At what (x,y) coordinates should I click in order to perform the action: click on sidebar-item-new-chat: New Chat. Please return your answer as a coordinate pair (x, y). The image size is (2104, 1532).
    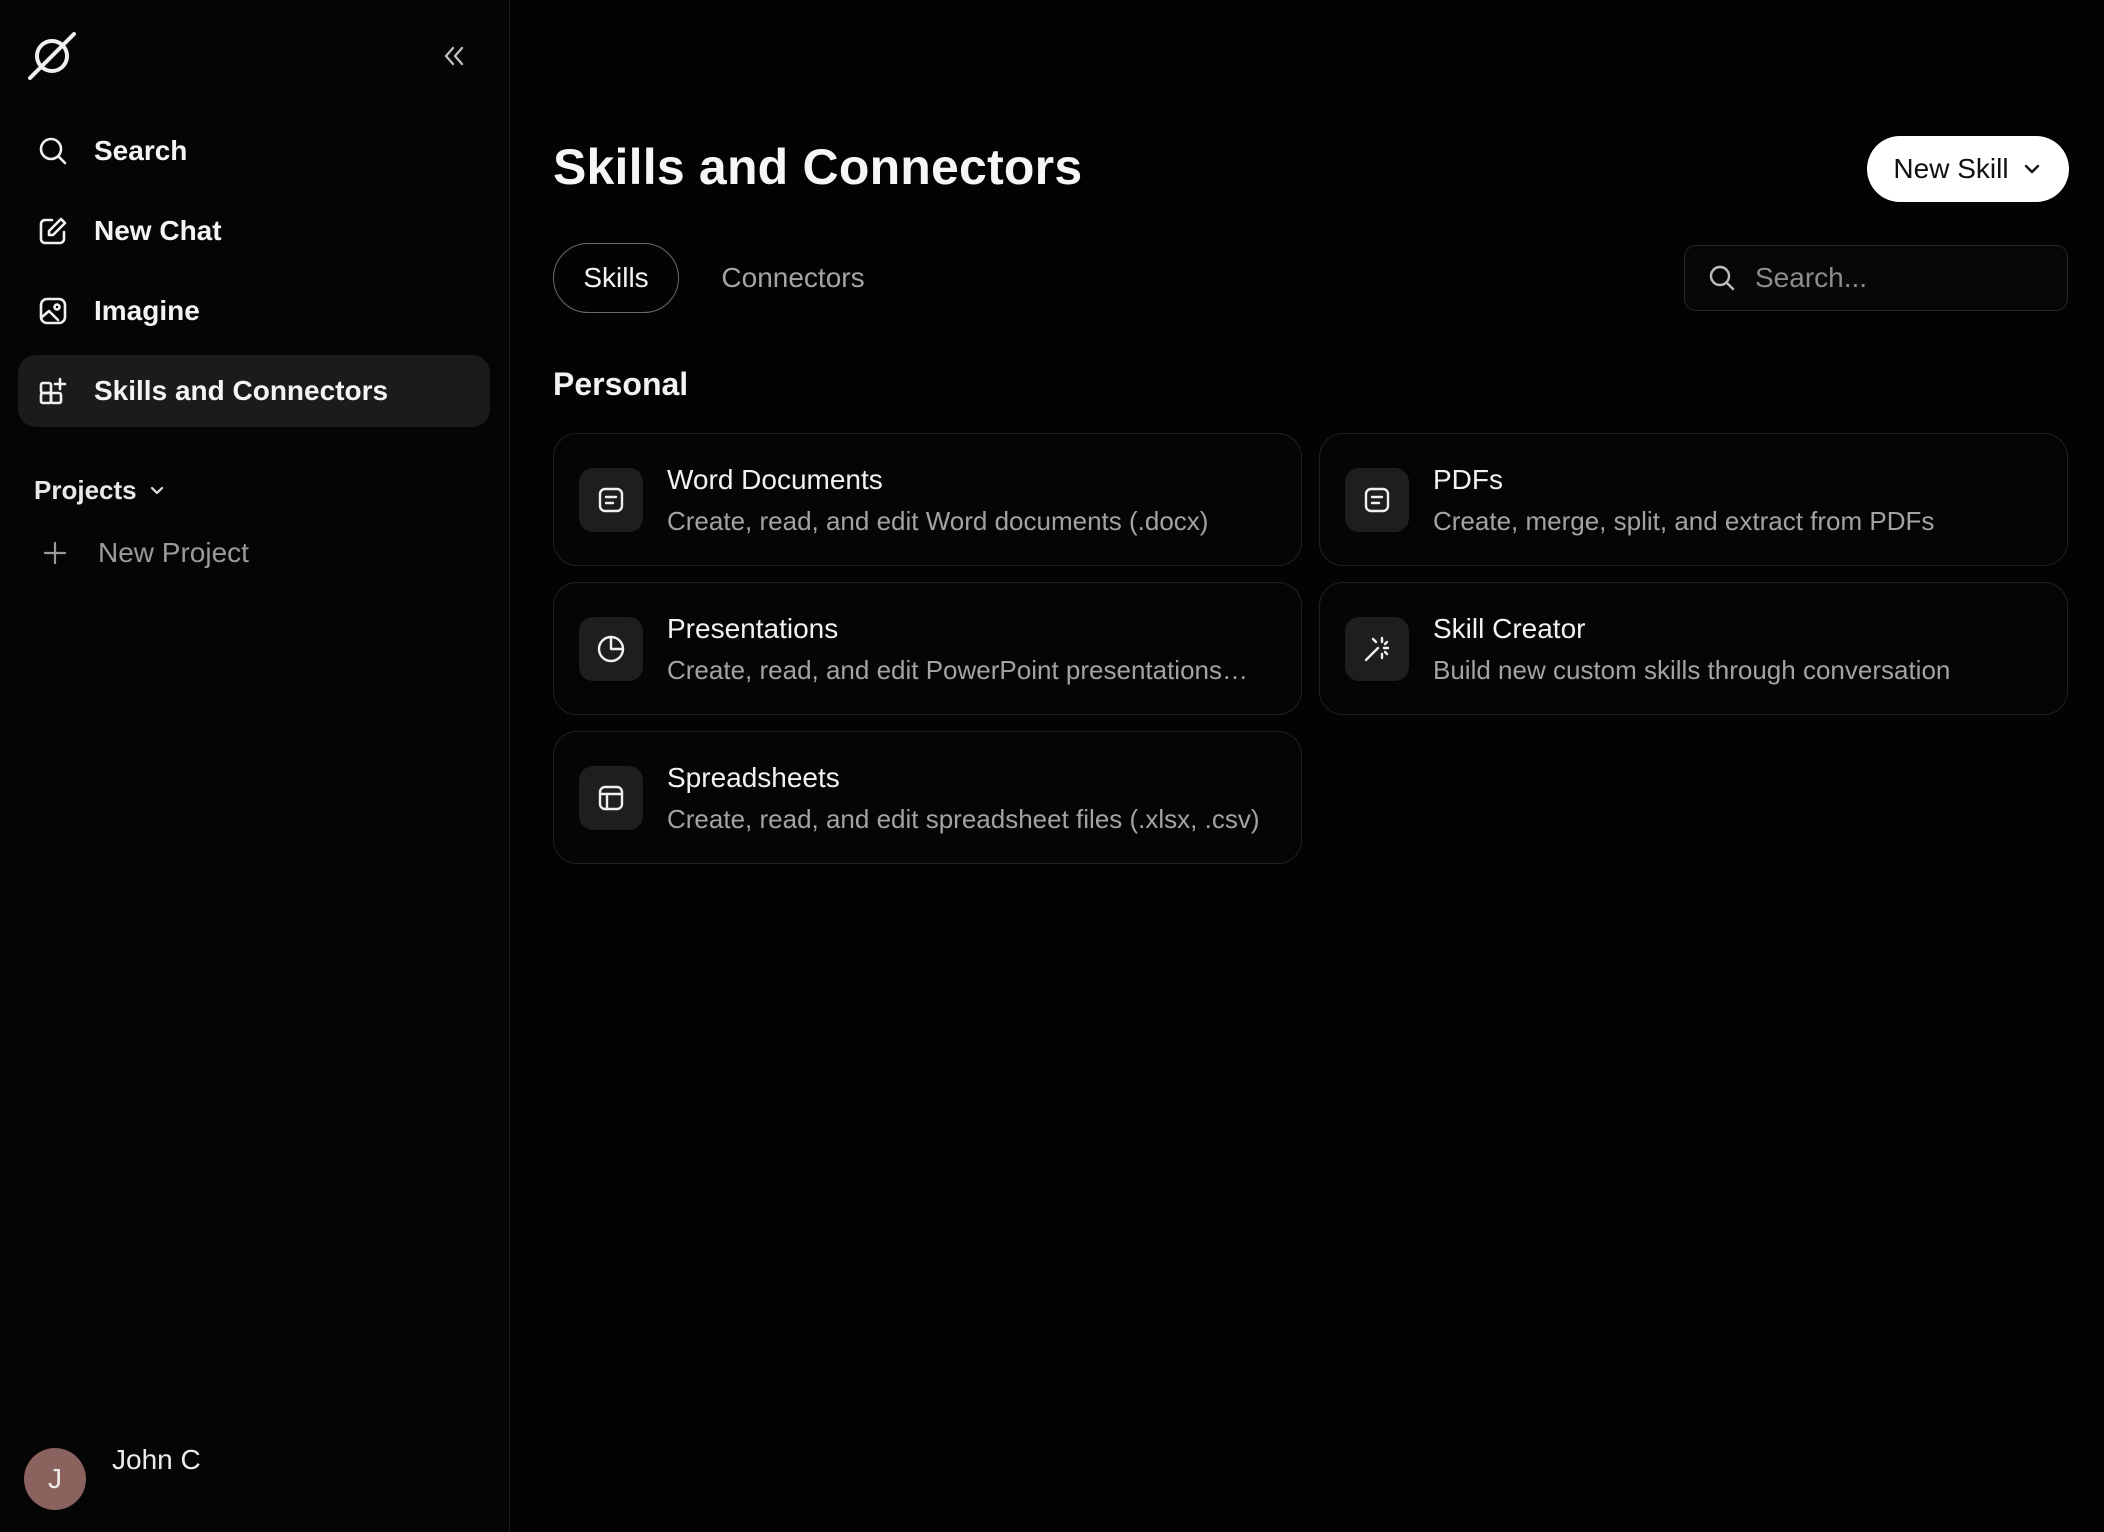
    Looking at the image, I should click on (254, 231).